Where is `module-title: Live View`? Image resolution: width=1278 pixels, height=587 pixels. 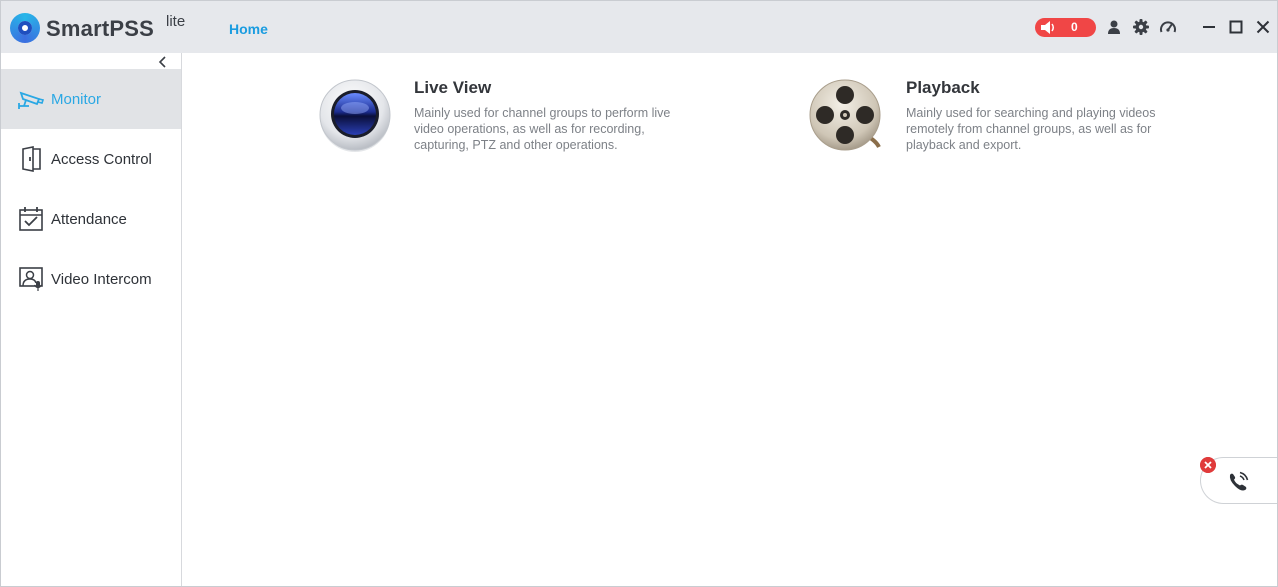
module-title: Live View is located at coordinates (453, 87).